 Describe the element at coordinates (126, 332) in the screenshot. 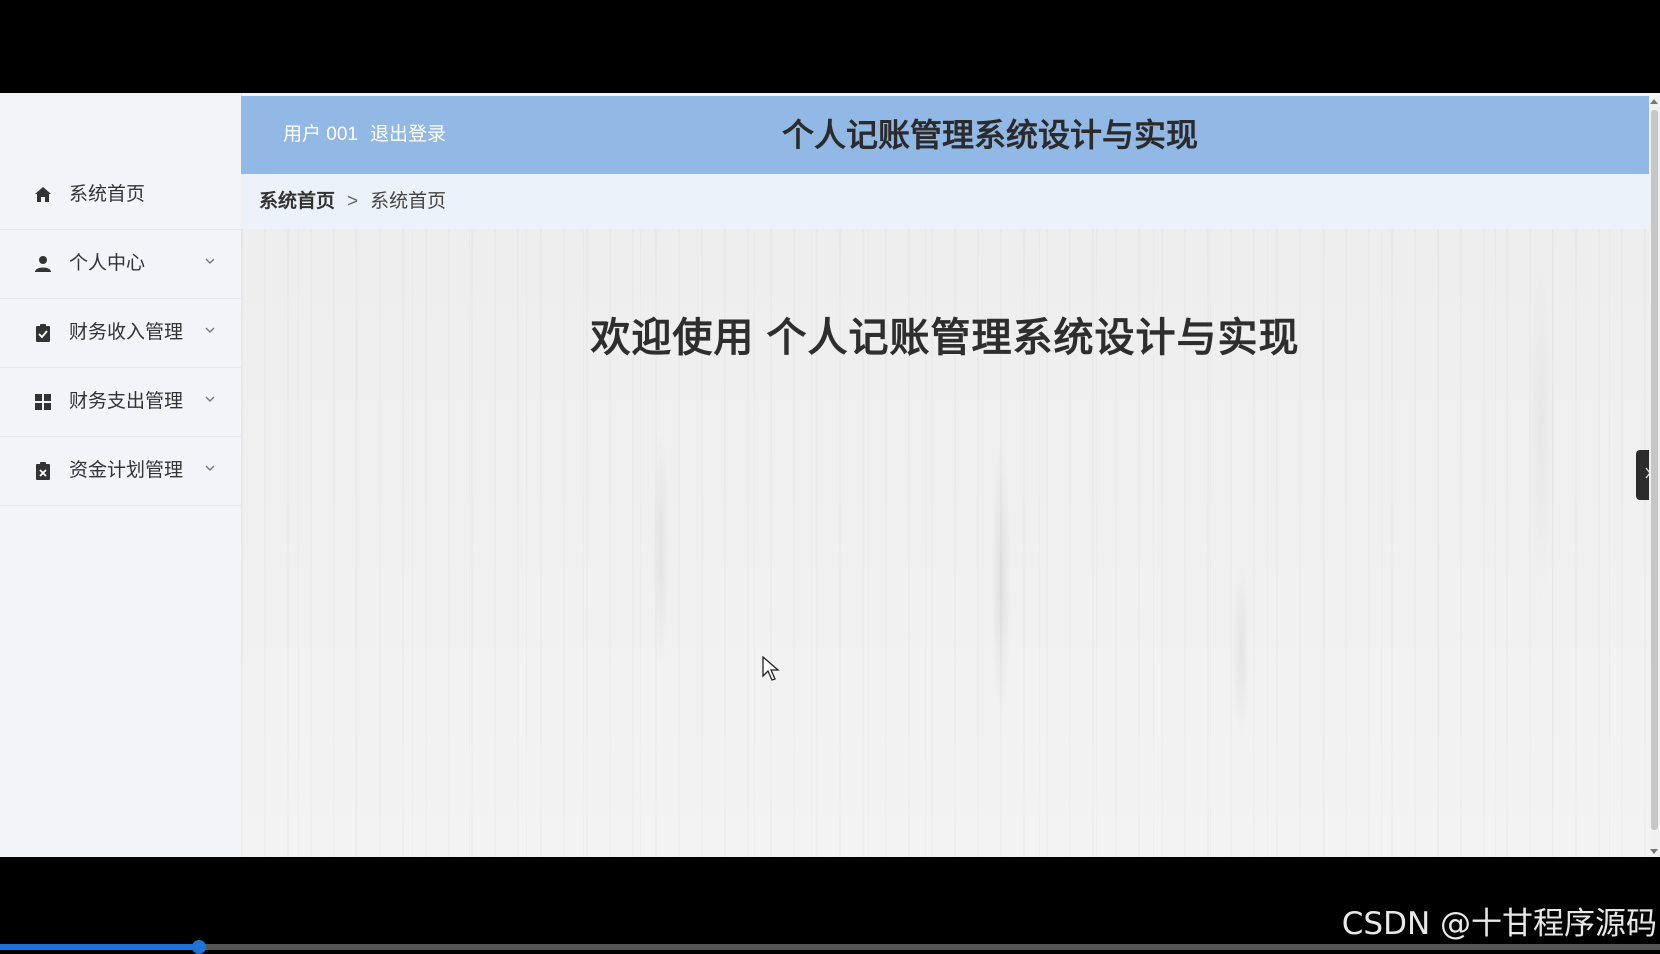

I see `sidebar-item-label: 财务收入管理` at that location.